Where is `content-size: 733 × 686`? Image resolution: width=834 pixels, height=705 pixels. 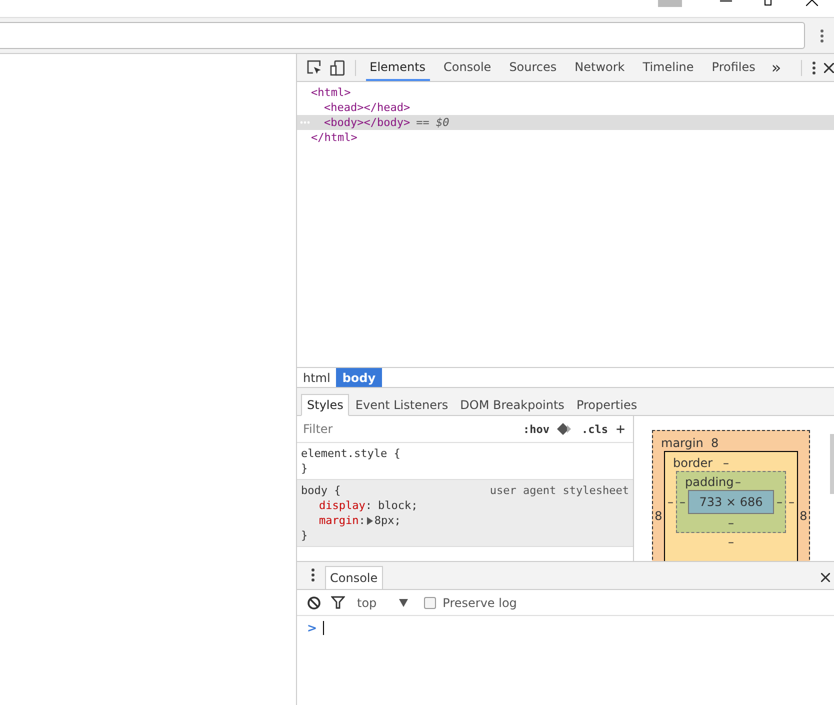
content-size: 733 × 686 is located at coordinates (731, 502).